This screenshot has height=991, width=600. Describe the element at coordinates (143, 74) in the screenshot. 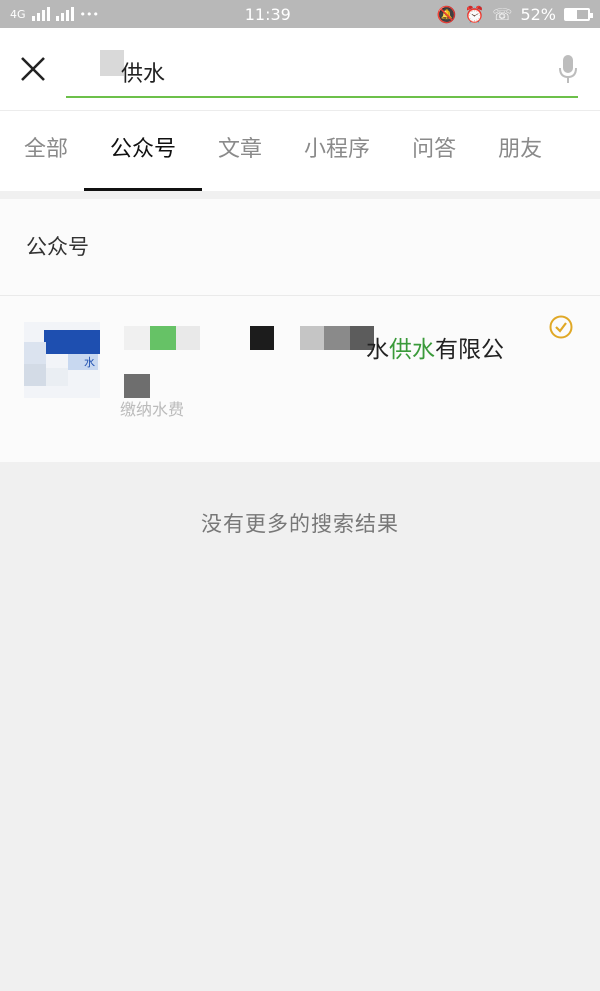

I see `search-query-text: 供水` at that location.